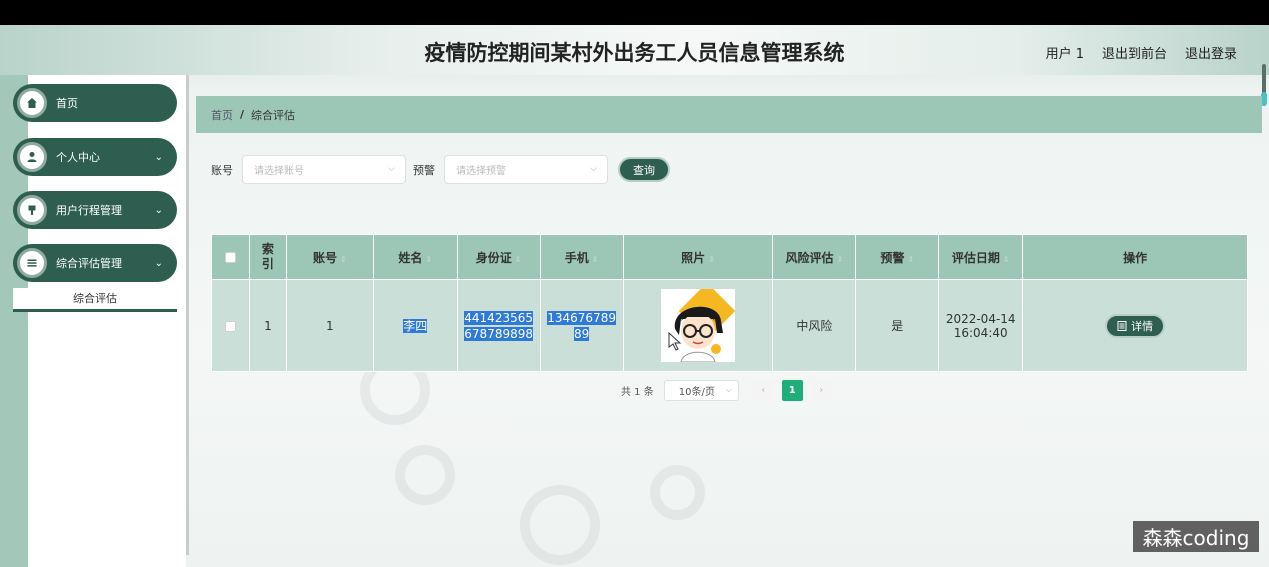  What do you see at coordinates (89, 210) in the screenshot?
I see `sidebar-item-label: 用户行程管理` at bounding box center [89, 210].